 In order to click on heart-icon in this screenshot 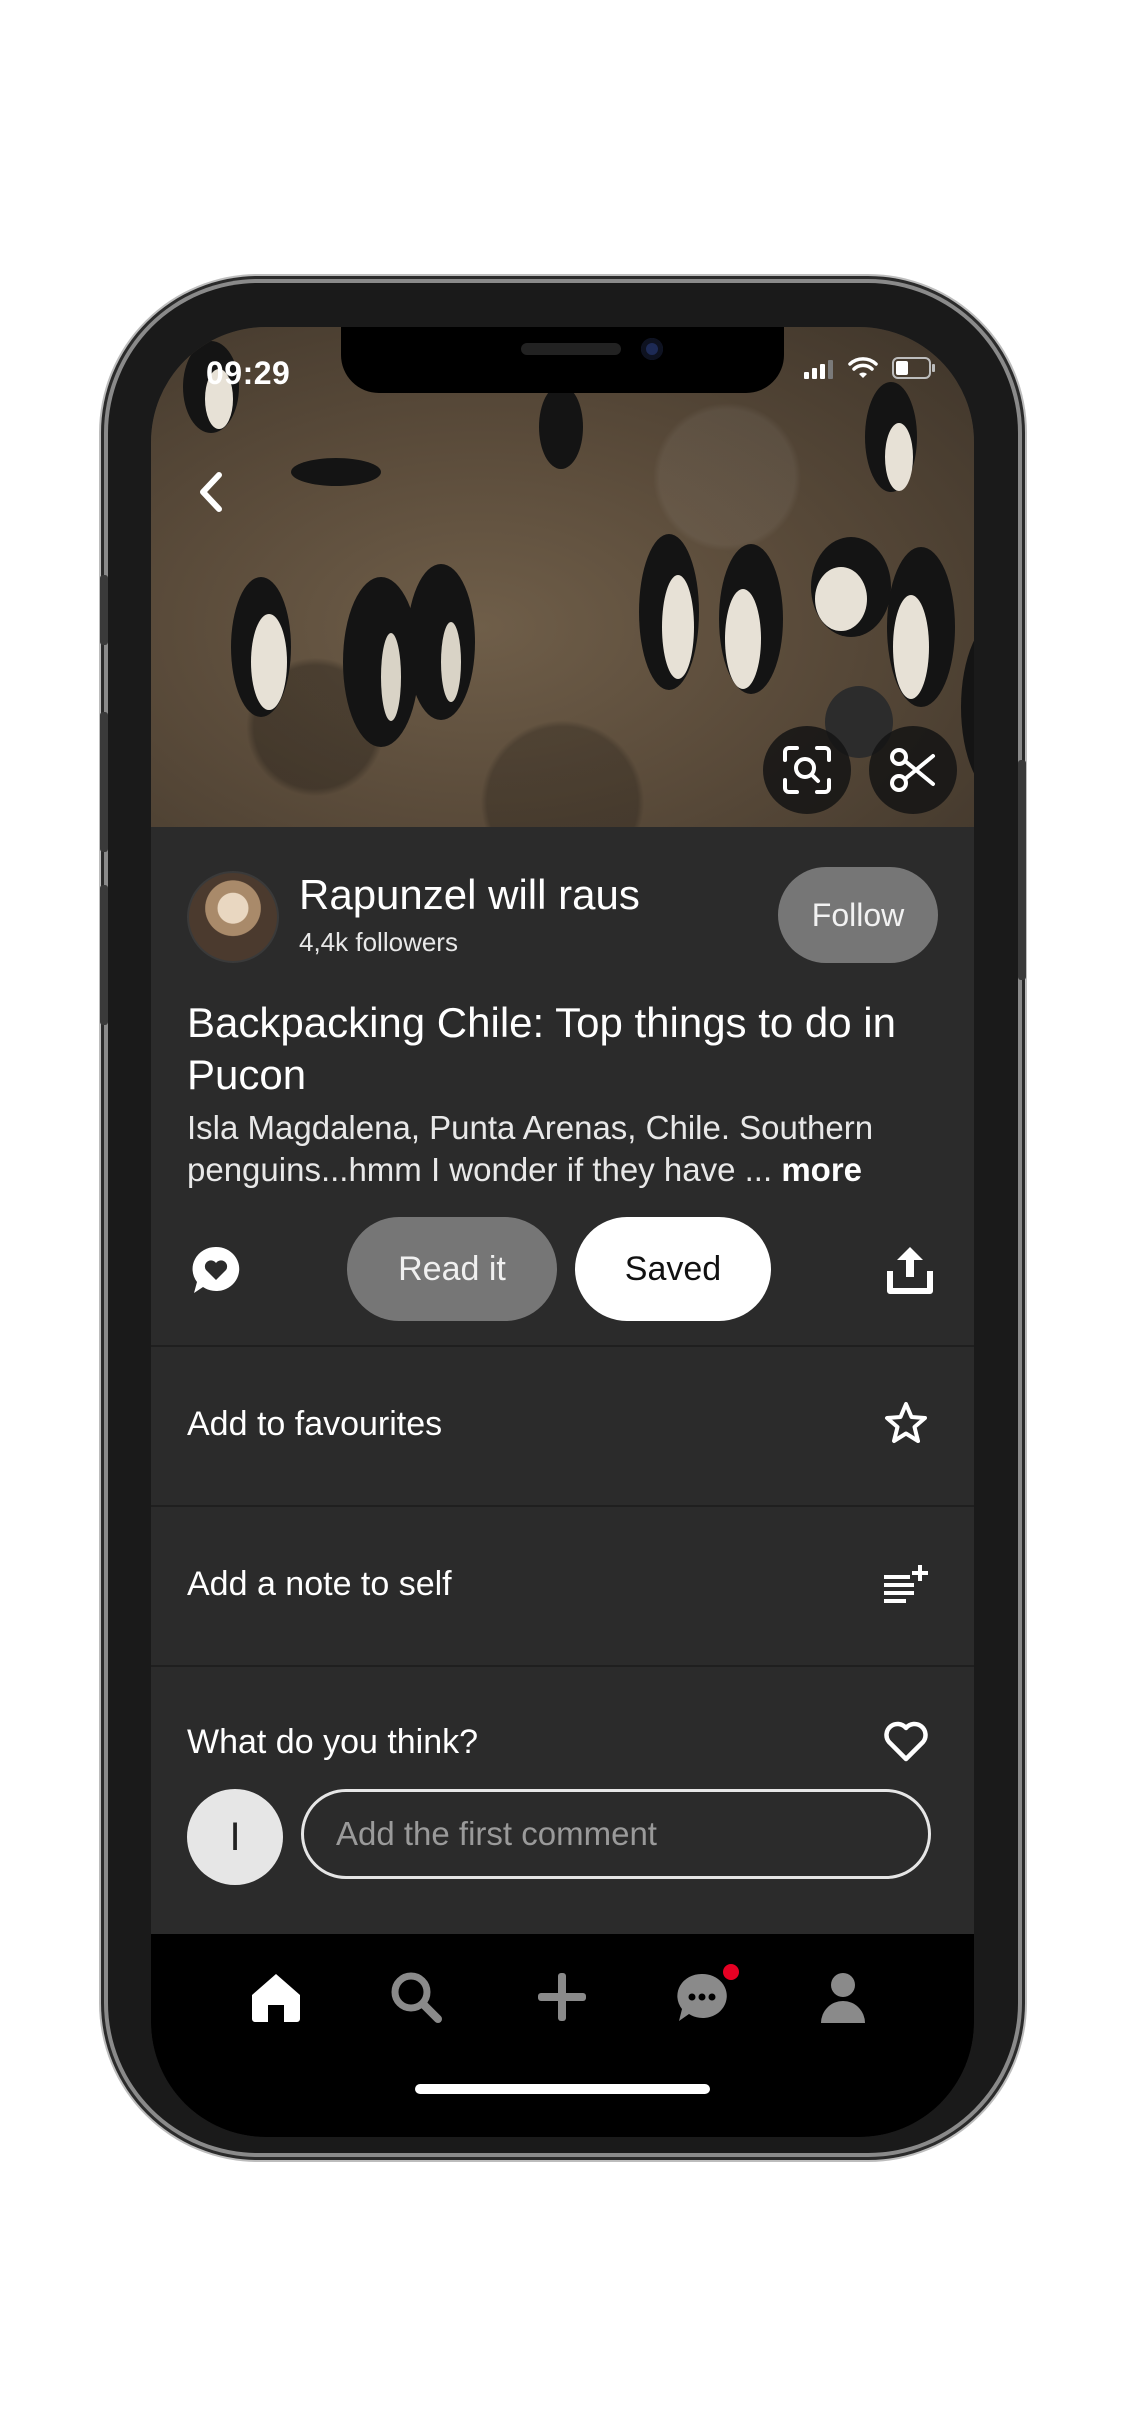, I will do `click(906, 1741)`.